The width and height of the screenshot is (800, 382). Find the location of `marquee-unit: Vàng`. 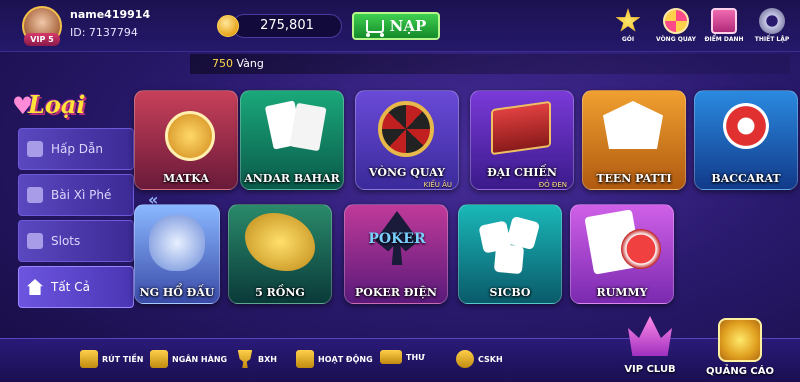

marquee-unit: Vàng is located at coordinates (250, 63).